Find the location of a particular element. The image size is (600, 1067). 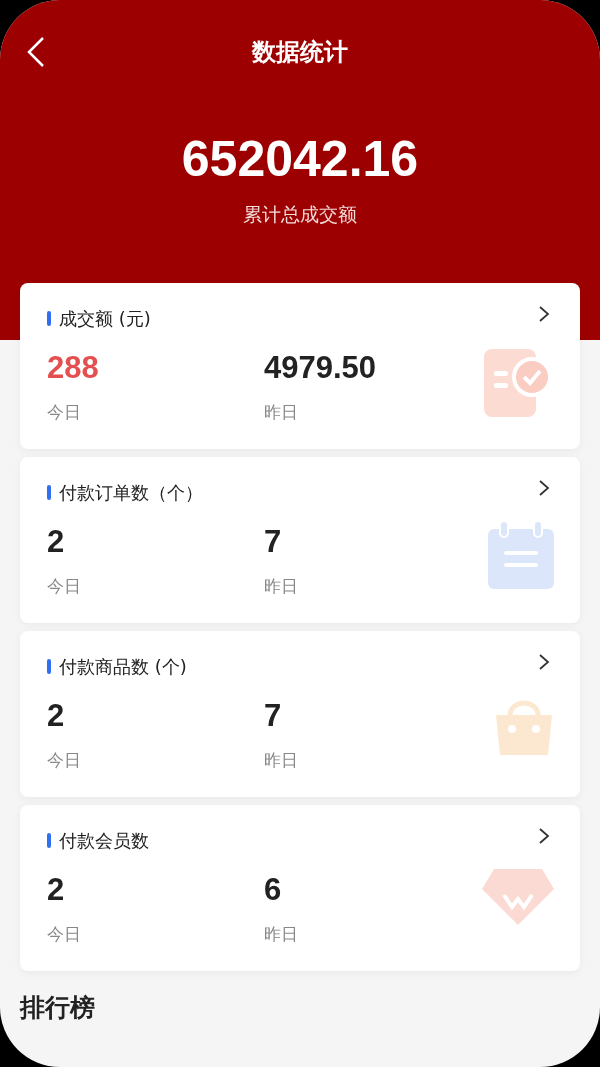

stat-card: 付款会员数 2 今日 6 昨日 is located at coordinates (300, 887).